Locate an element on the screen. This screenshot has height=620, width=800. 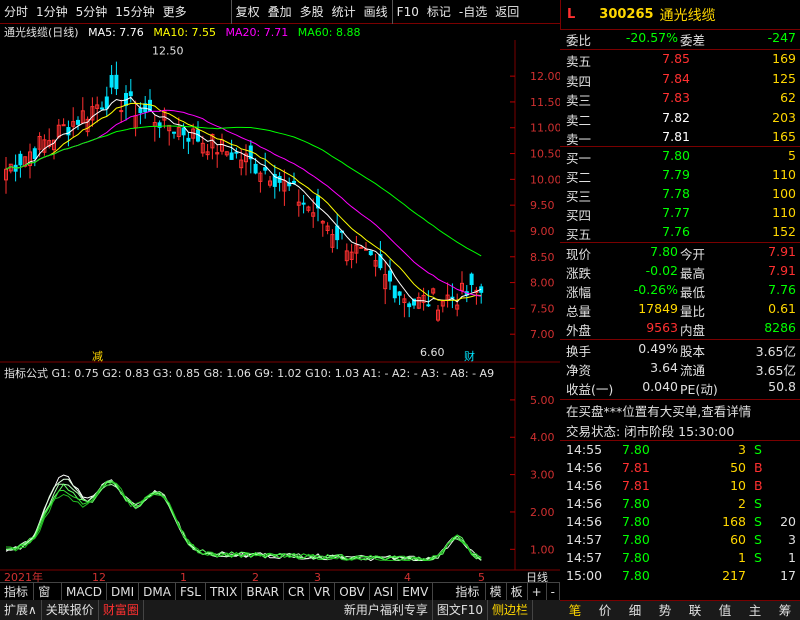
toolbar-item-8: 统计 is located at coordinates (344, 12).